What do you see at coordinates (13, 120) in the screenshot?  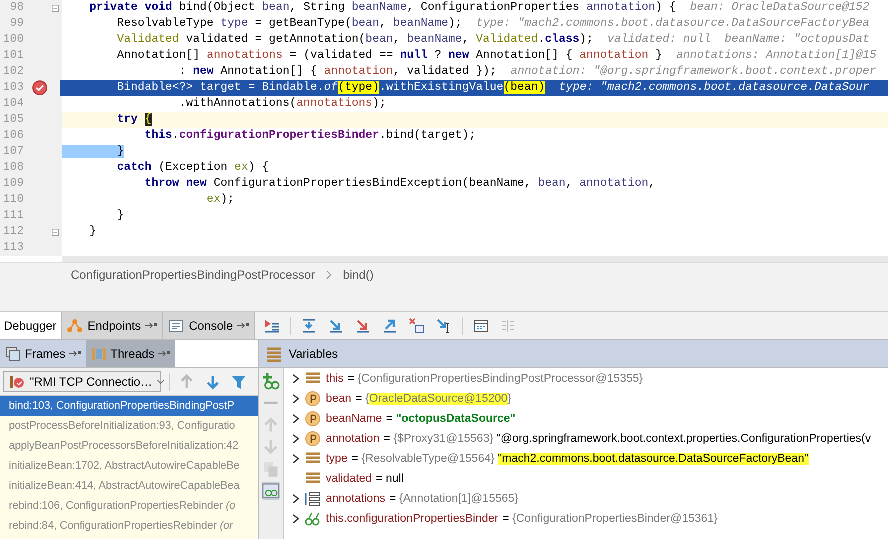 I see `line-number: 105` at bounding box center [13, 120].